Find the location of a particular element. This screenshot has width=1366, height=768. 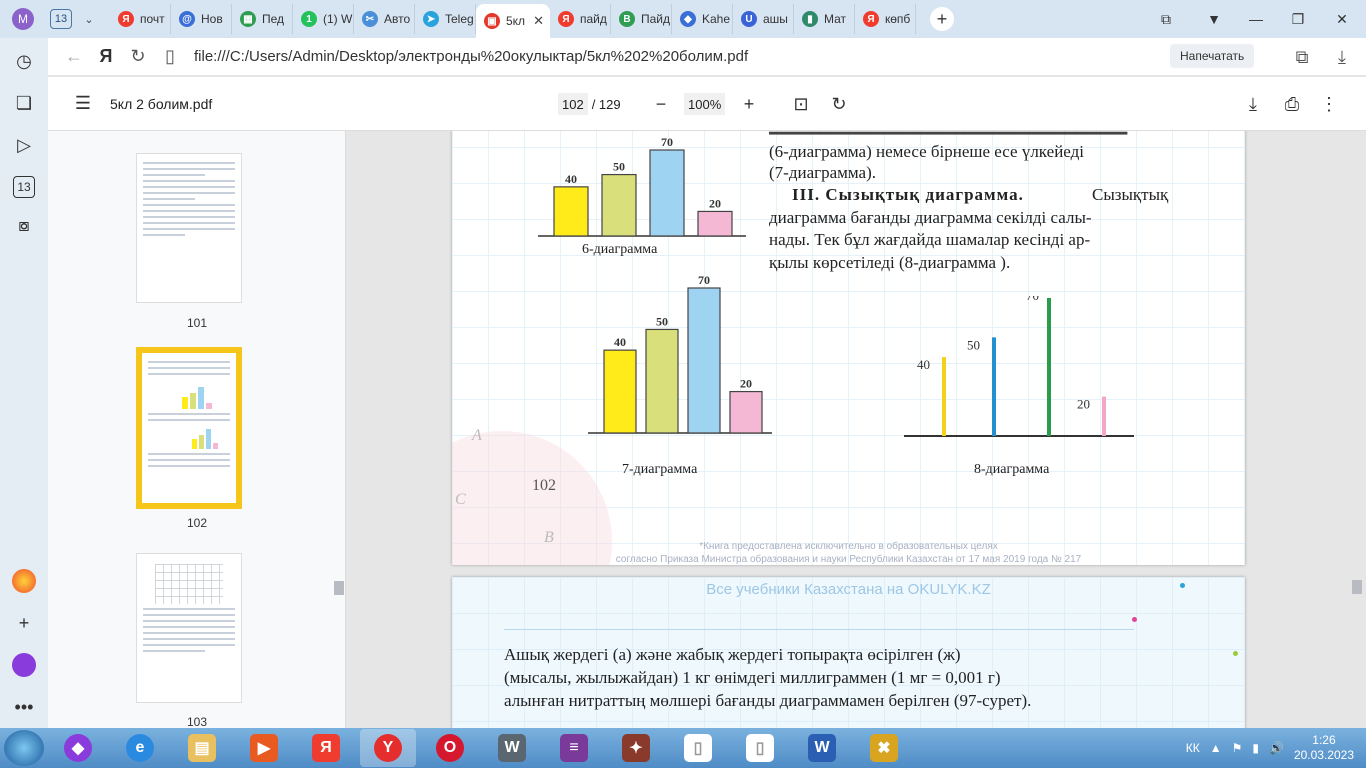

browser-tab: ➤ Teleg is located at coordinates (445, 19).